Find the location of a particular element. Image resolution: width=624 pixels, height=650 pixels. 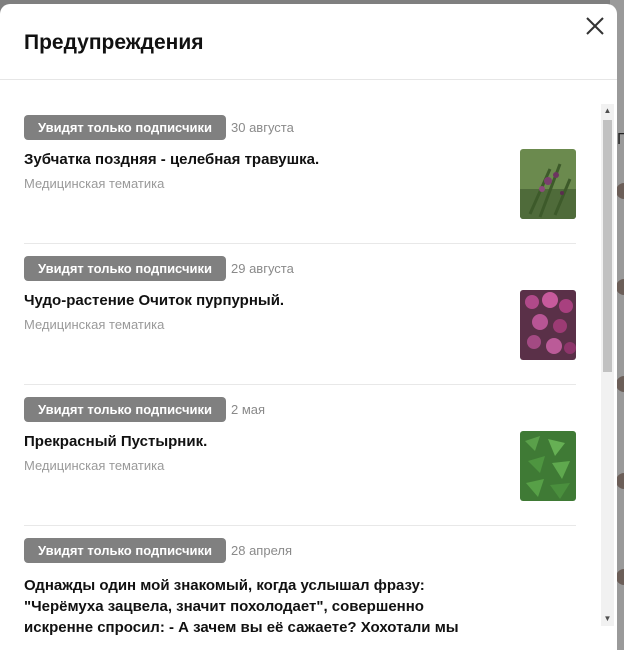

modal-title: Предупреждения is located at coordinates (114, 42).